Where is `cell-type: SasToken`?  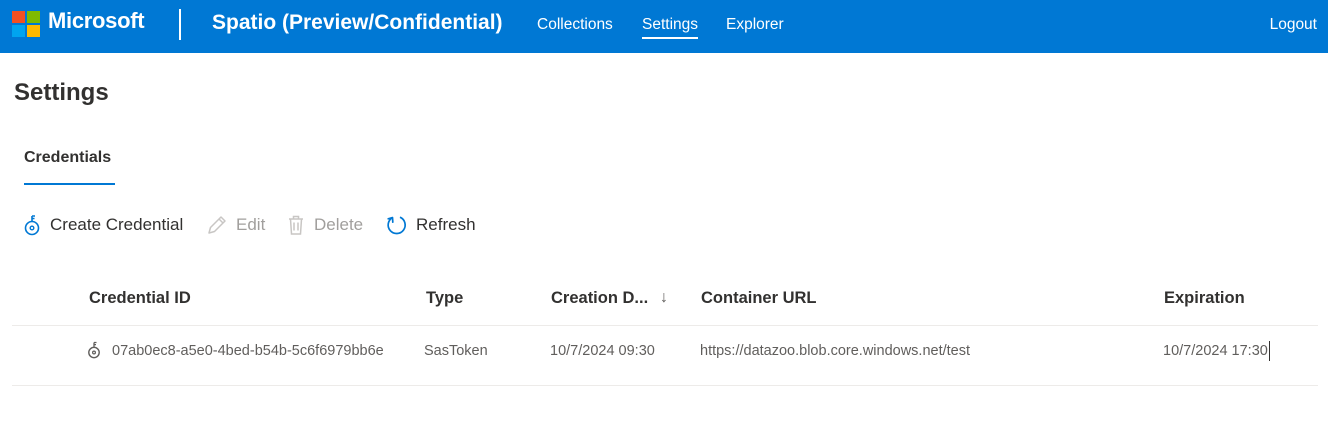 cell-type: SasToken is located at coordinates (456, 351).